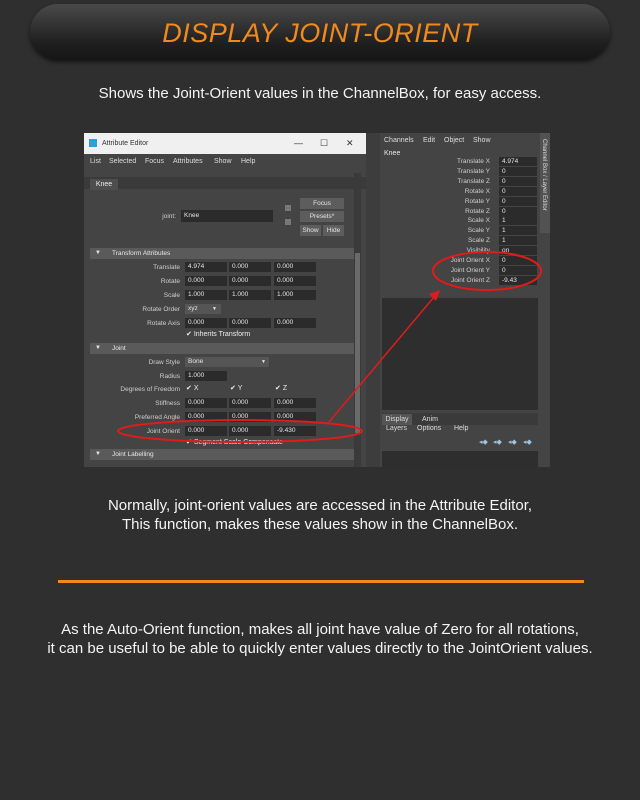 The image size is (640, 800). Describe the element at coordinates (449, 220) in the screenshot. I see `cb-channel-label: Scale X` at that location.